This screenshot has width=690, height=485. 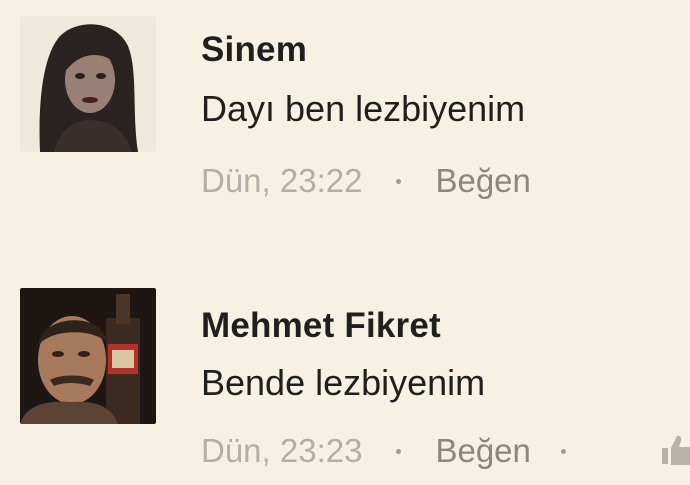 I want to click on thumbs-up-icon, so click(x=675, y=451).